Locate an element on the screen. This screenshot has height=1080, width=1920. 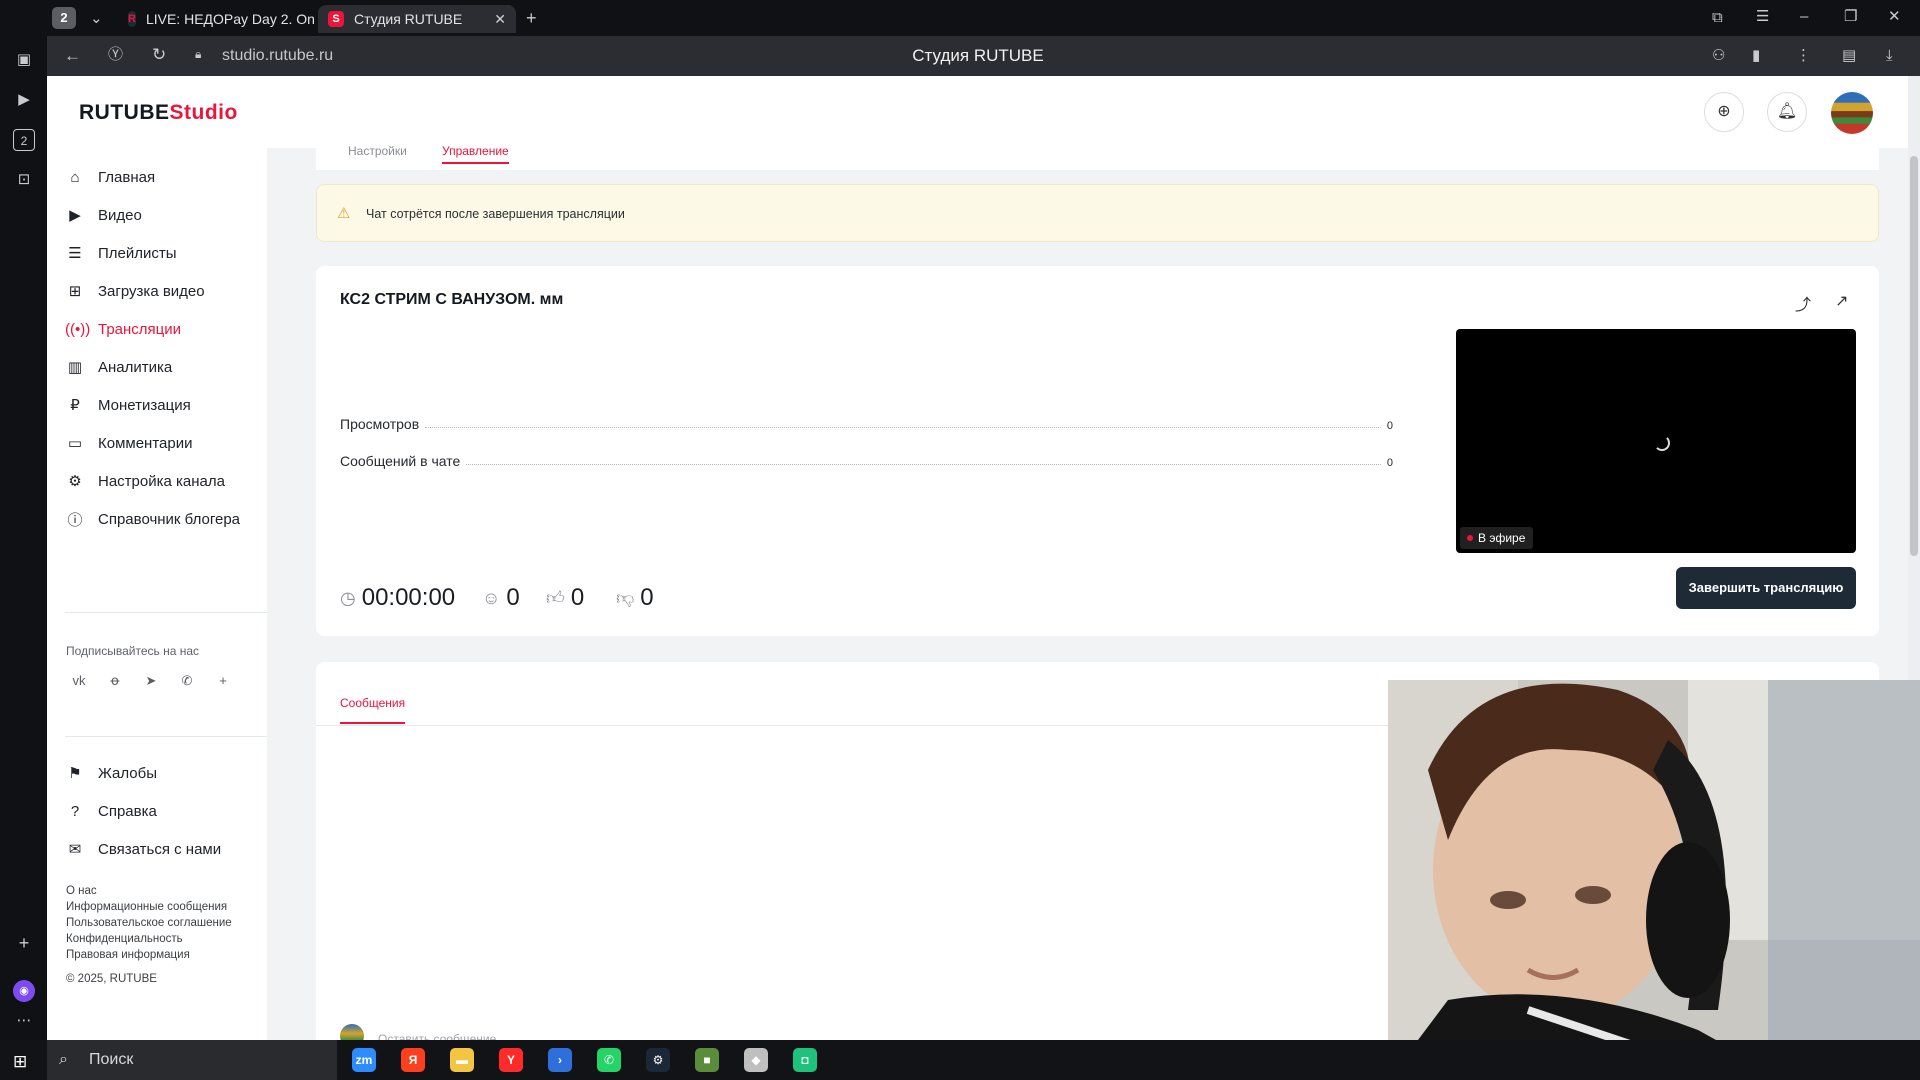
vk-icon: vk is located at coordinates (79, 681).